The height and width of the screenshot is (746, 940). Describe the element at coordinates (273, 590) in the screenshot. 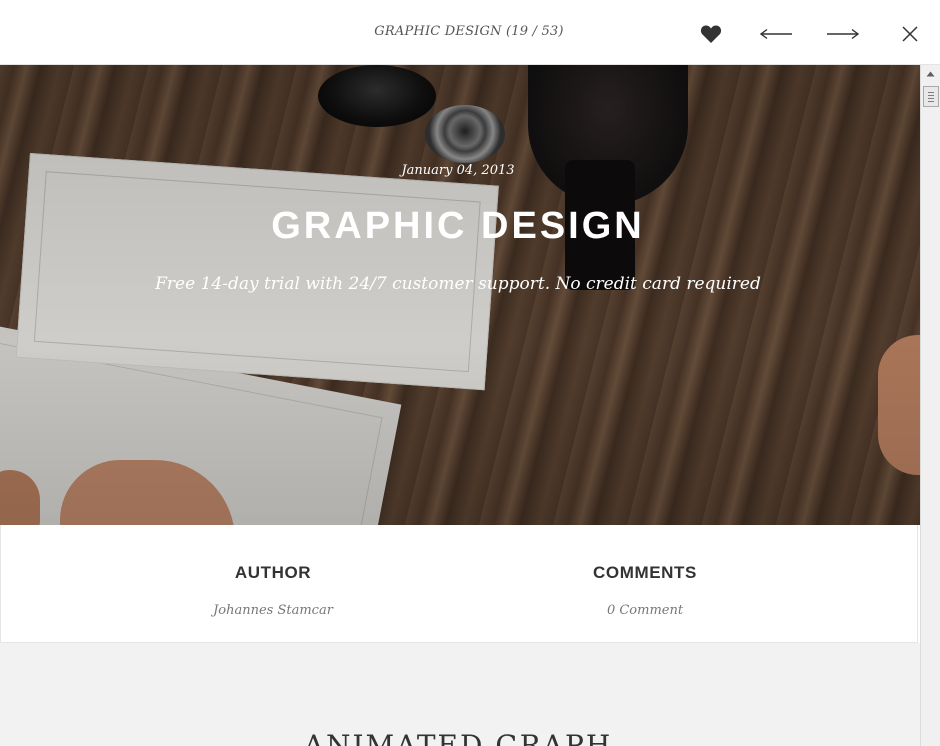

I see `author-block: AUTHOR Johannes Stamcar` at that location.